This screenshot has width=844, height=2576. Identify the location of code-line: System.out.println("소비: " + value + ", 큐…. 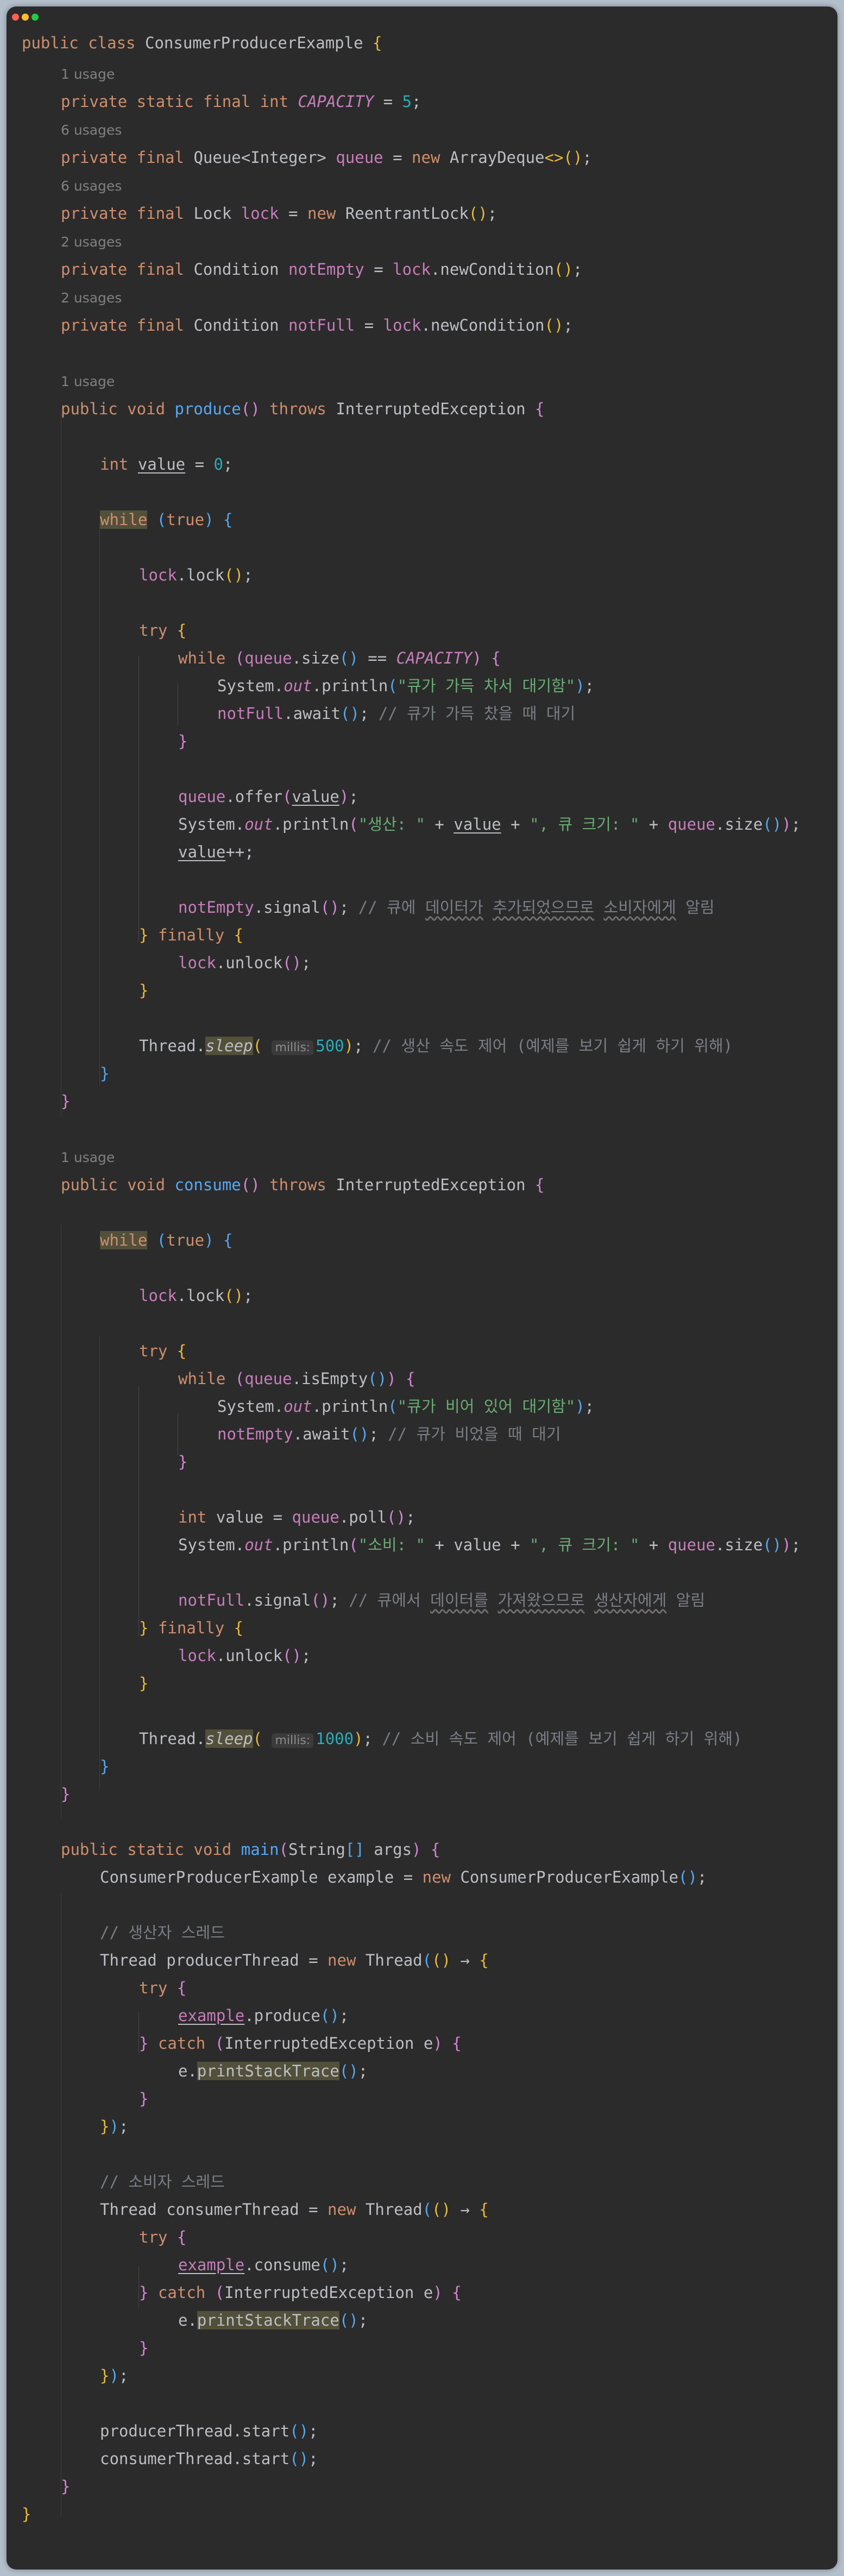
(489, 1545).